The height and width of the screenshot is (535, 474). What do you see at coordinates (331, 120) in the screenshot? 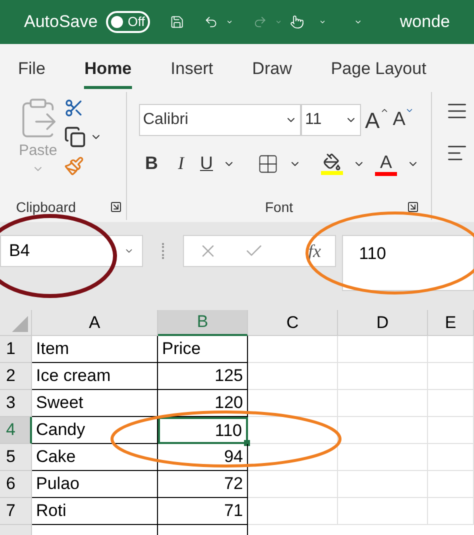
I see `font-size-field: 11` at bounding box center [331, 120].